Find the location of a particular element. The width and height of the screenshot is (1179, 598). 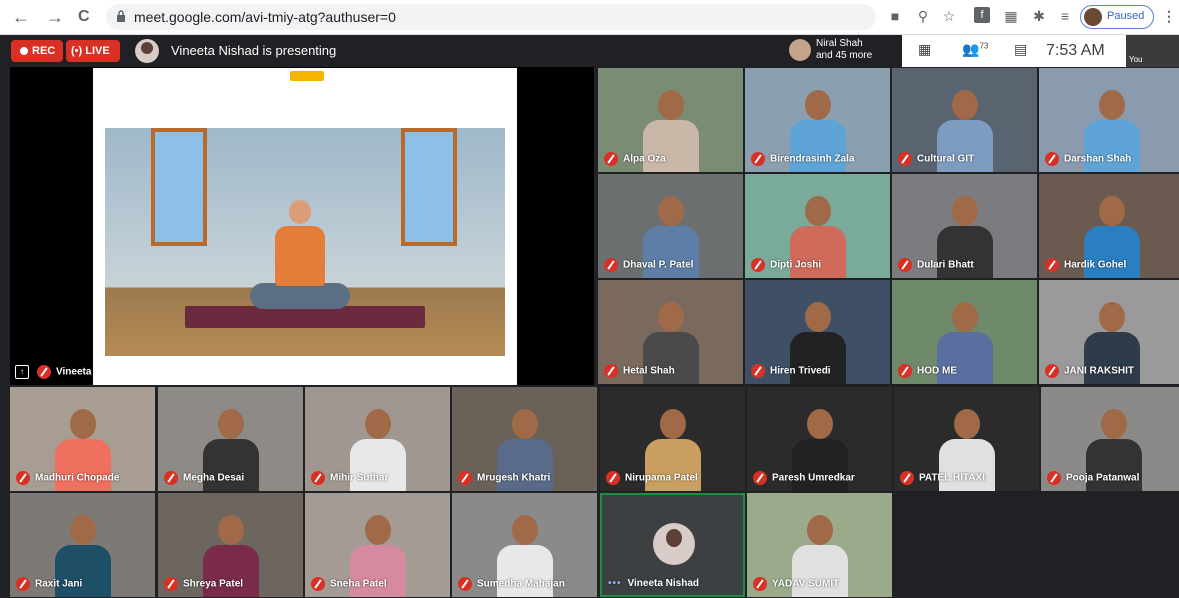

layout-grid-icon: ▦ is located at coordinates (924, 49).